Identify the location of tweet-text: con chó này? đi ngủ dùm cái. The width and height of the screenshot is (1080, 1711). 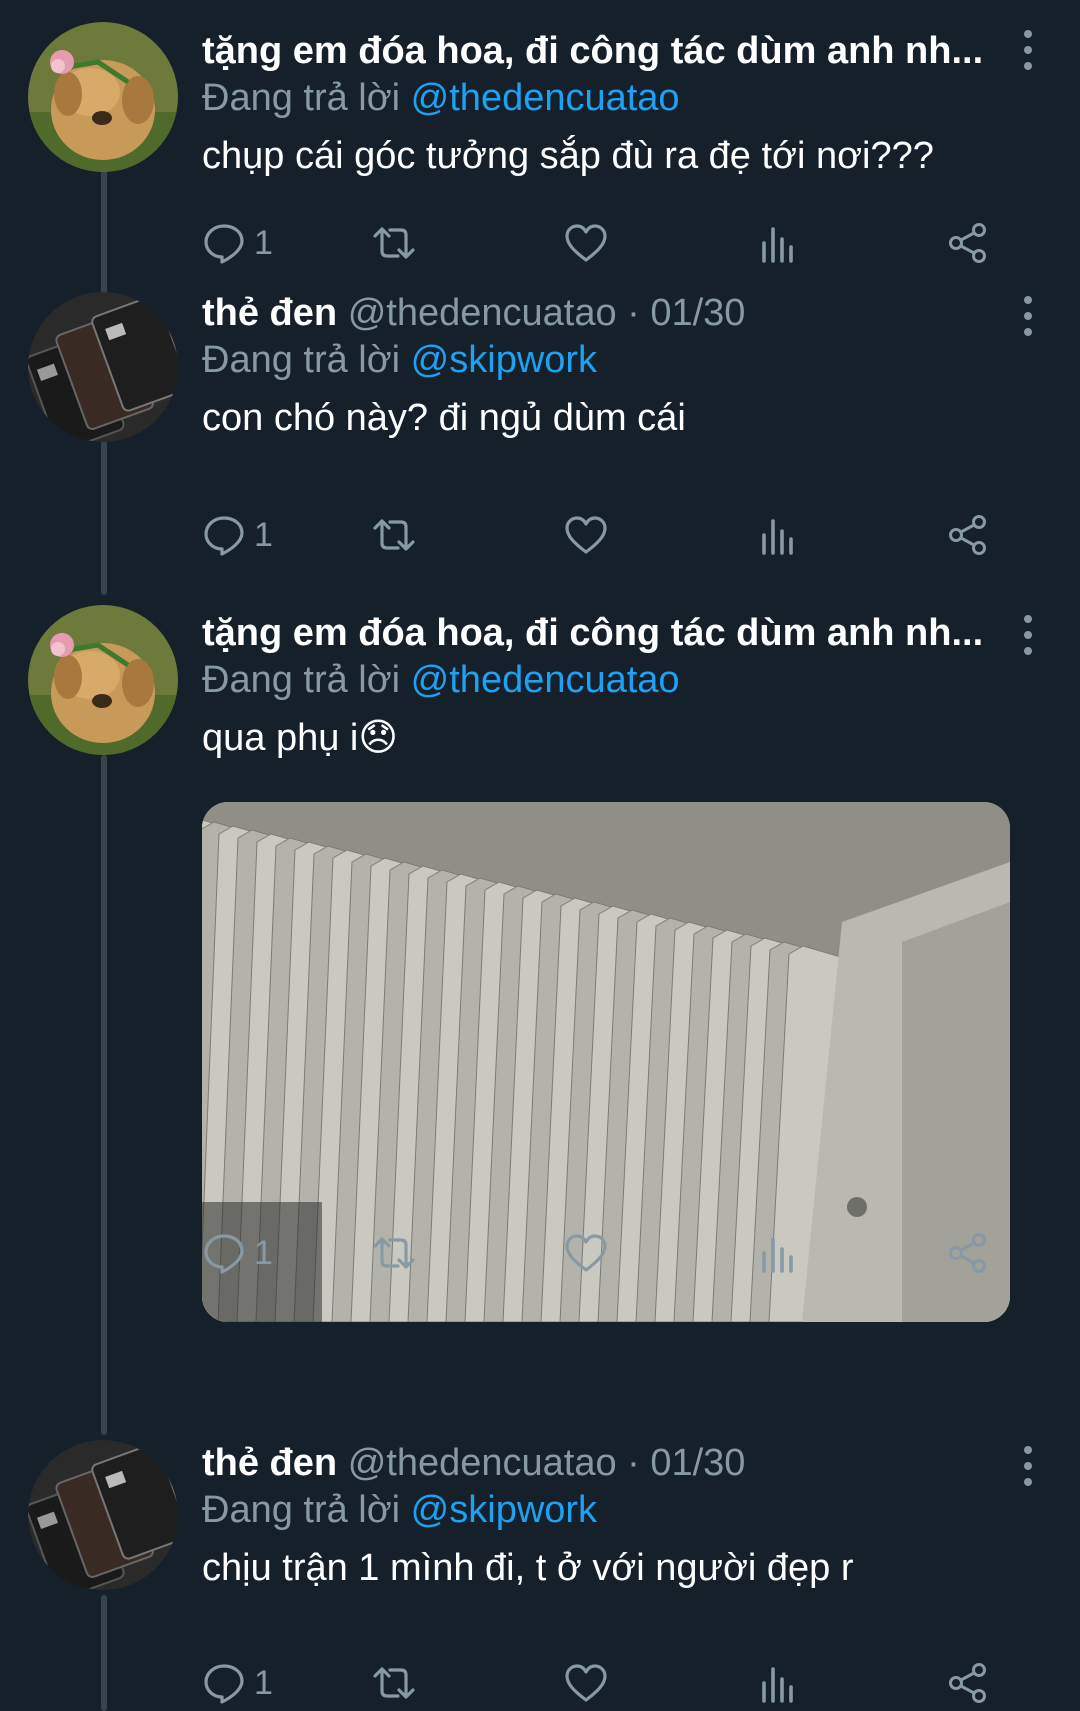
(444, 418).